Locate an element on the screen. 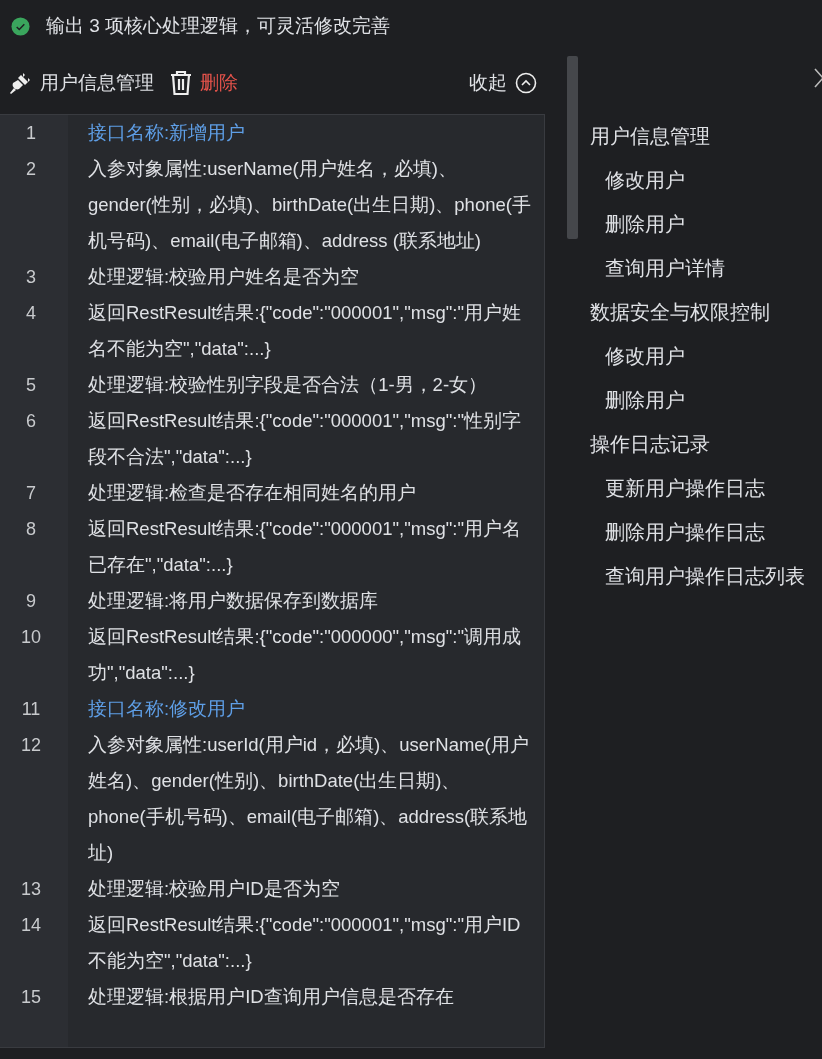  code-line: 返回RestResult结果:{"code":"000001","msg":"用户名已存在","data":...} is located at coordinates (304, 547).